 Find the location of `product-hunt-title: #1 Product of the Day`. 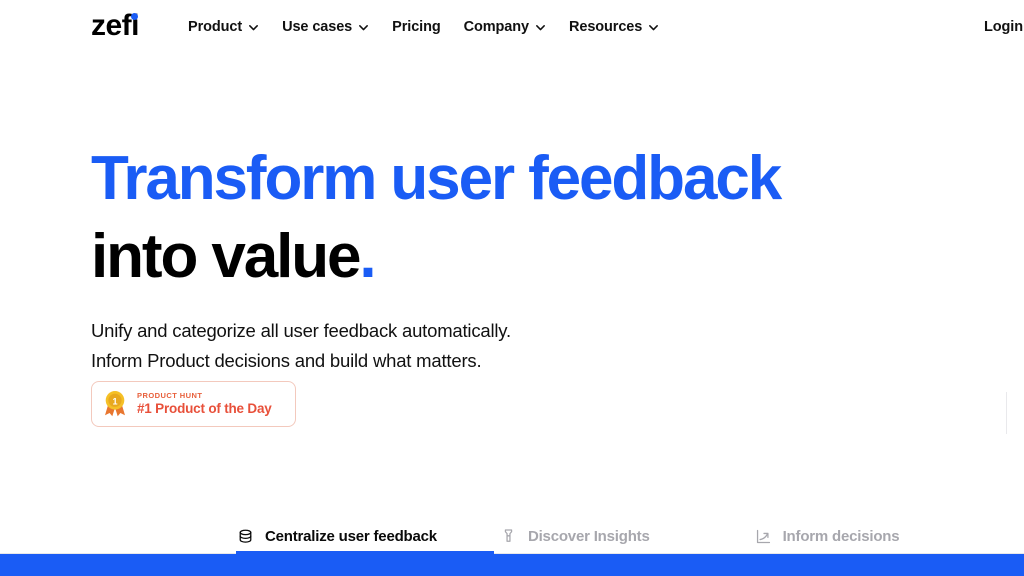

product-hunt-title: #1 Product of the Day is located at coordinates (204, 408).